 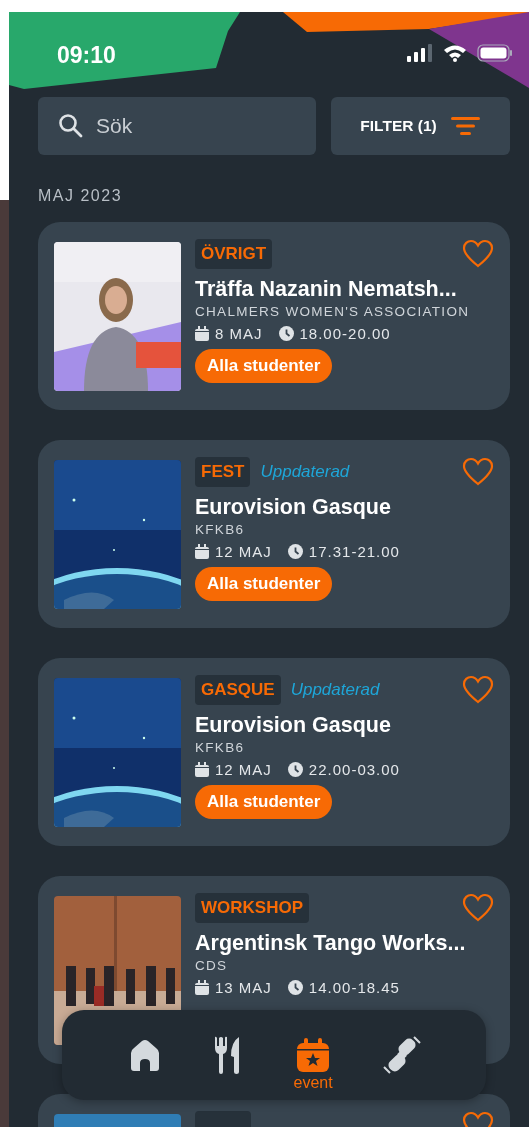 I want to click on event-card: GASQUE Uppdaterad Eurovision Gasque KFKB6 12 MAJ 22.00-03.00 Alla studenter, so click(x=274, y=752).